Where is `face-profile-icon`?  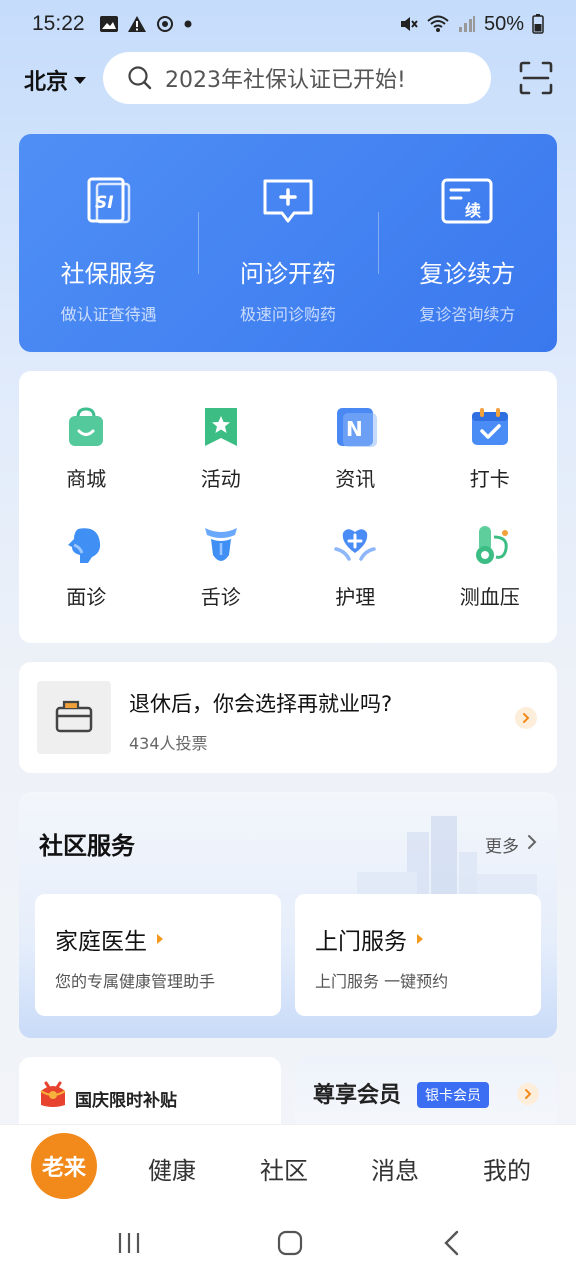
face-profile-icon is located at coordinates (86, 545).